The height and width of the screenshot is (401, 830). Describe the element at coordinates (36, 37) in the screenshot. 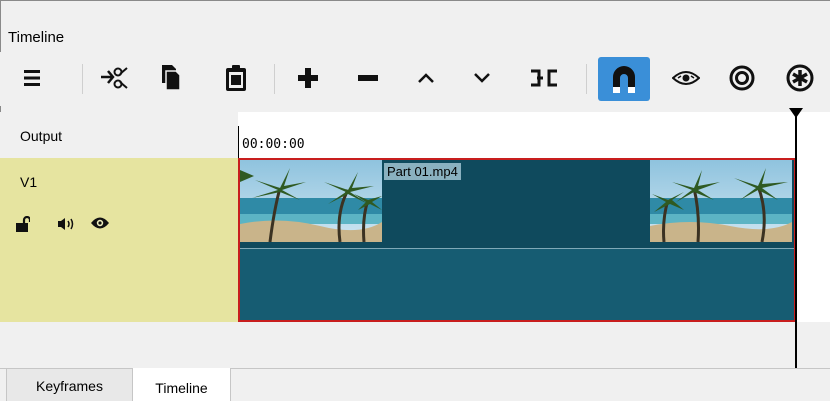

I see `panel-title: Timeline` at that location.